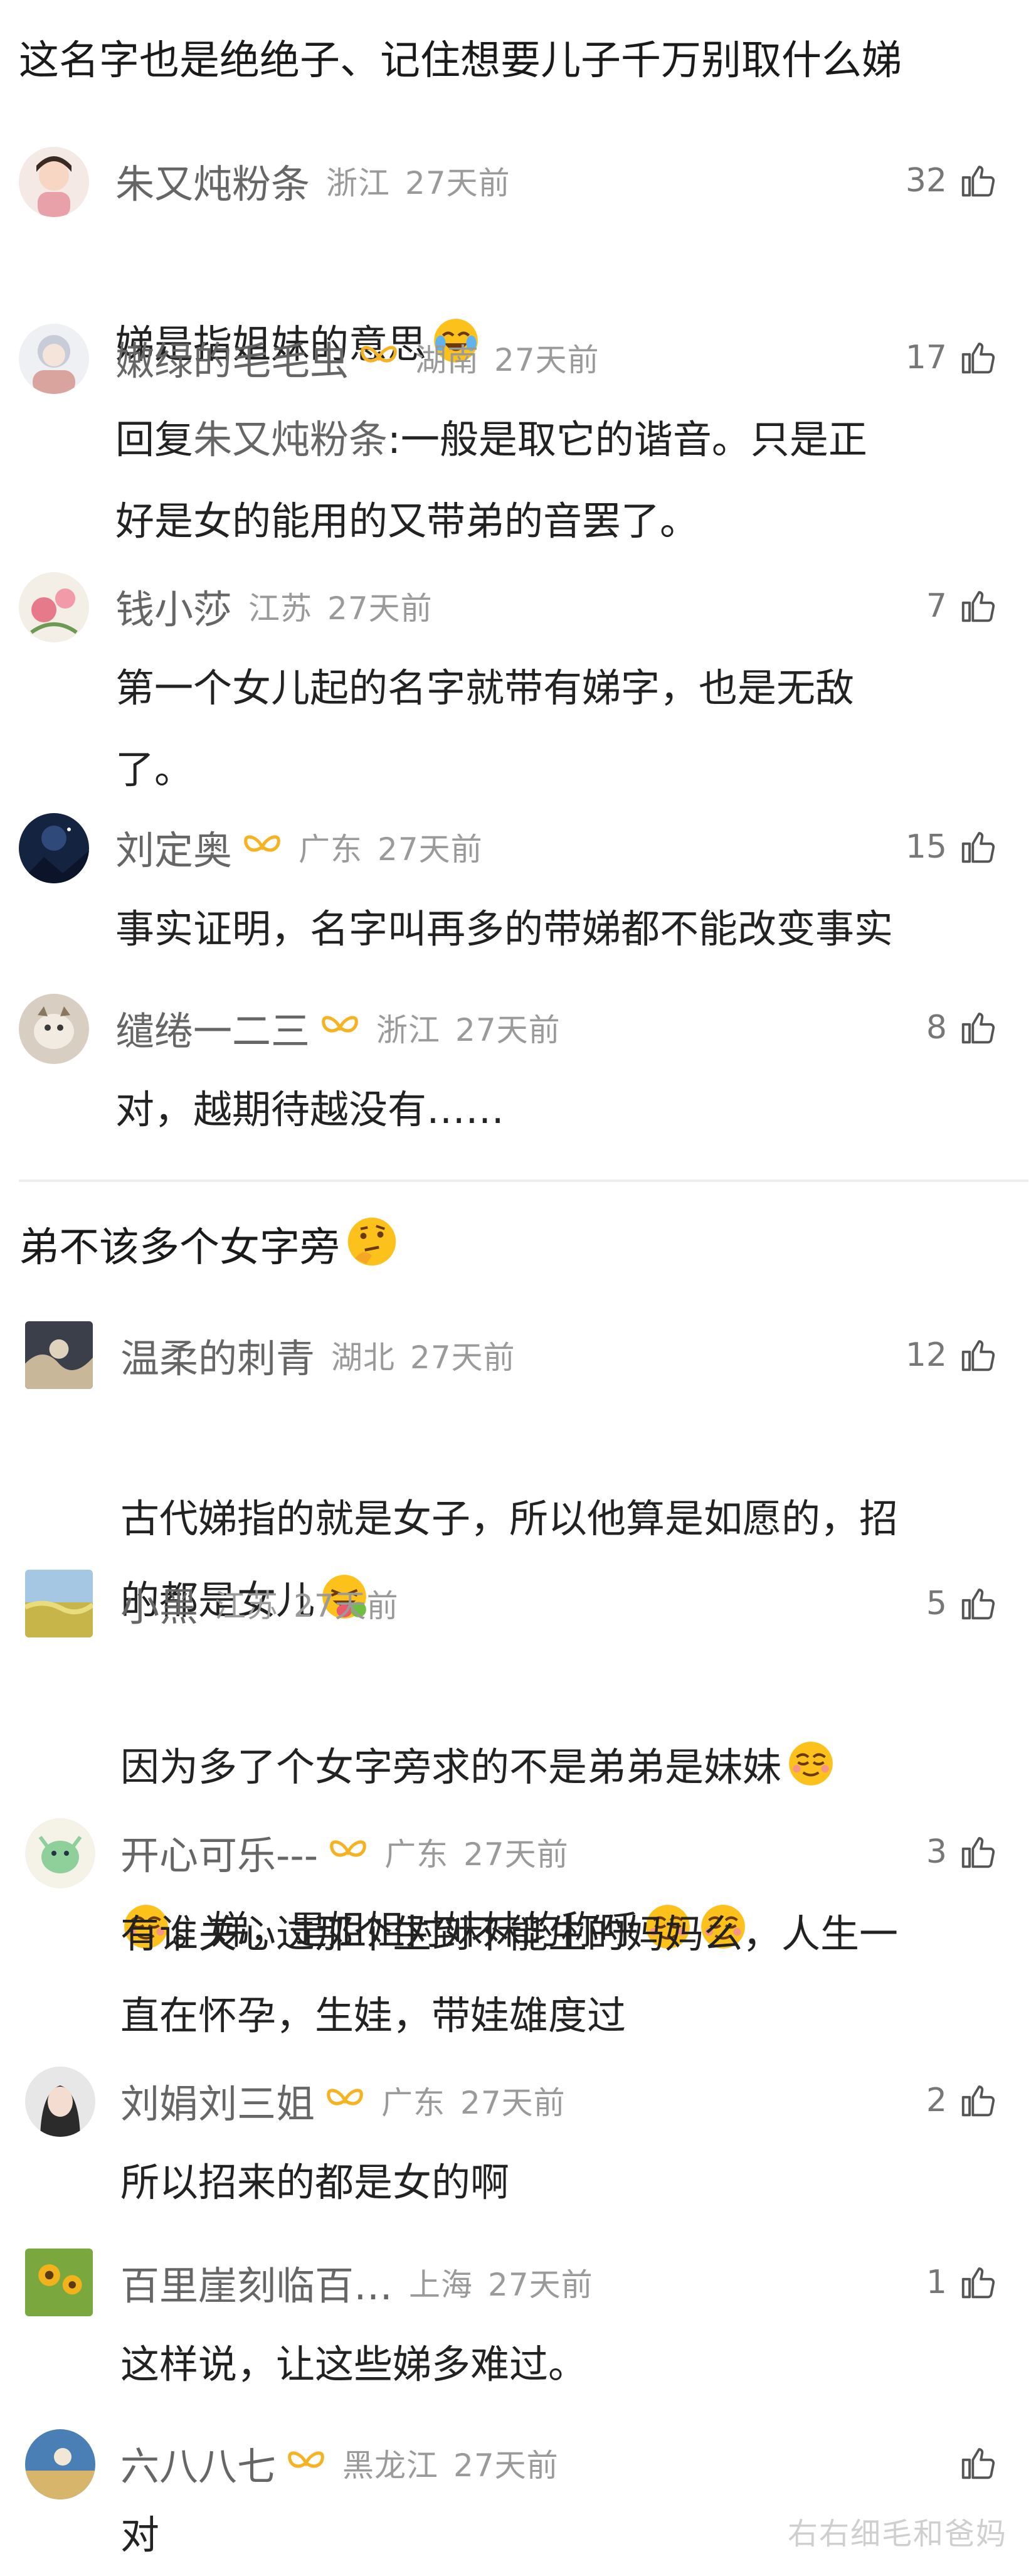 The width and height of the screenshot is (1031, 2576). What do you see at coordinates (936, 2101) in the screenshot?
I see `like-count: 2` at bounding box center [936, 2101].